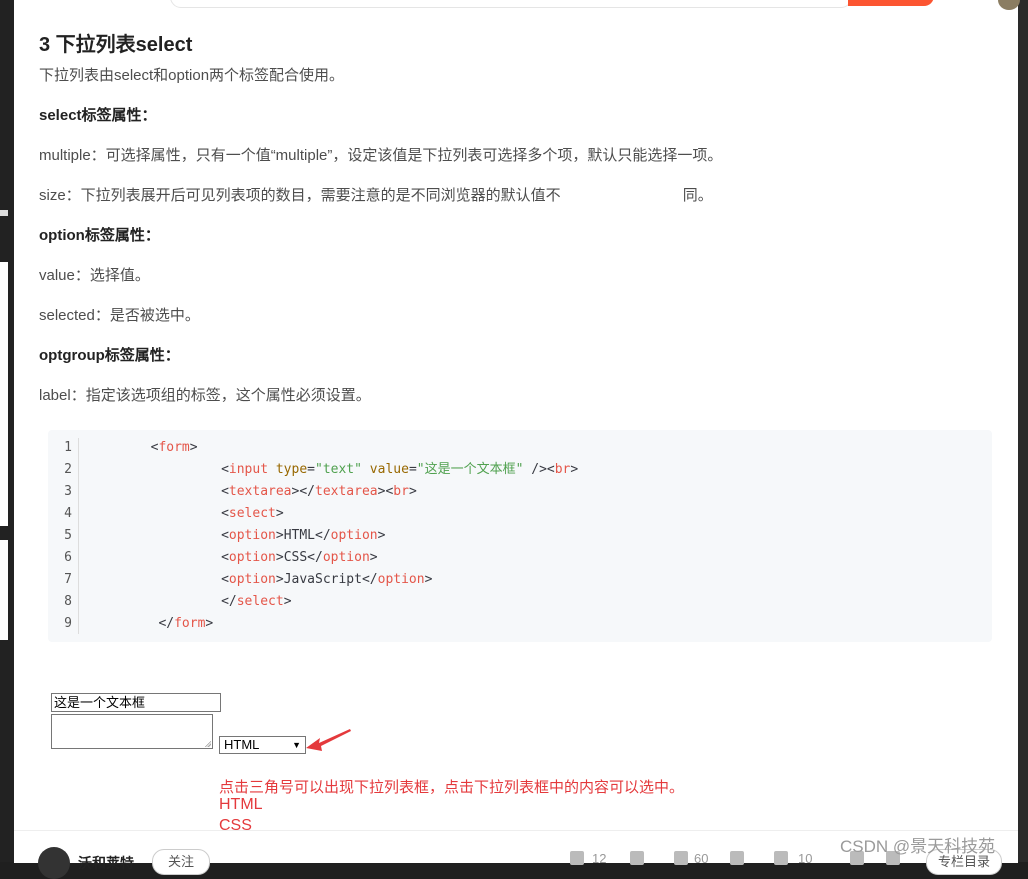  Describe the element at coordinates (221, 557) in the screenshot. I see `code-line: 6 <option>CSS</option>` at that location.